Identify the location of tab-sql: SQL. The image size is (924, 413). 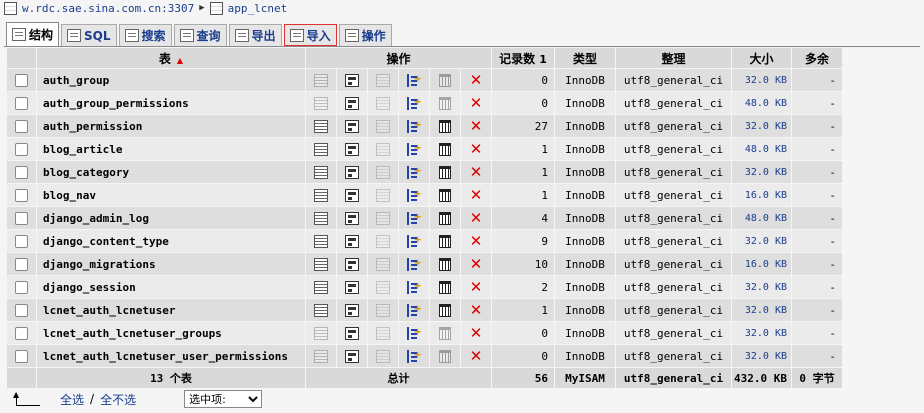
(89, 35).